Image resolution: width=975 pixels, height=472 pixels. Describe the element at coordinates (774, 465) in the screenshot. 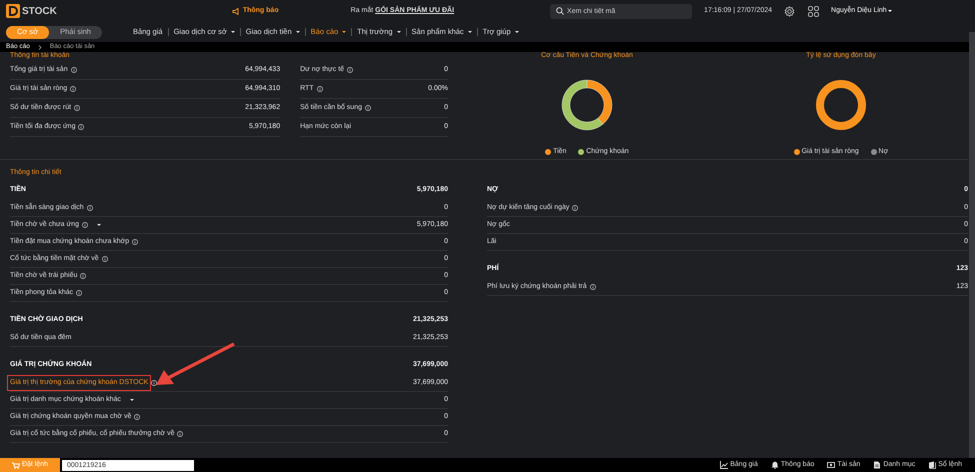

I see `bell-icon` at that location.